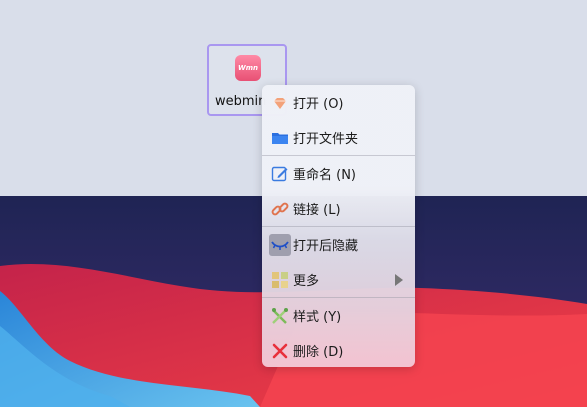 This screenshot has width=587, height=407. I want to click on menu-item-label: 删除 (D), so click(318, 352).